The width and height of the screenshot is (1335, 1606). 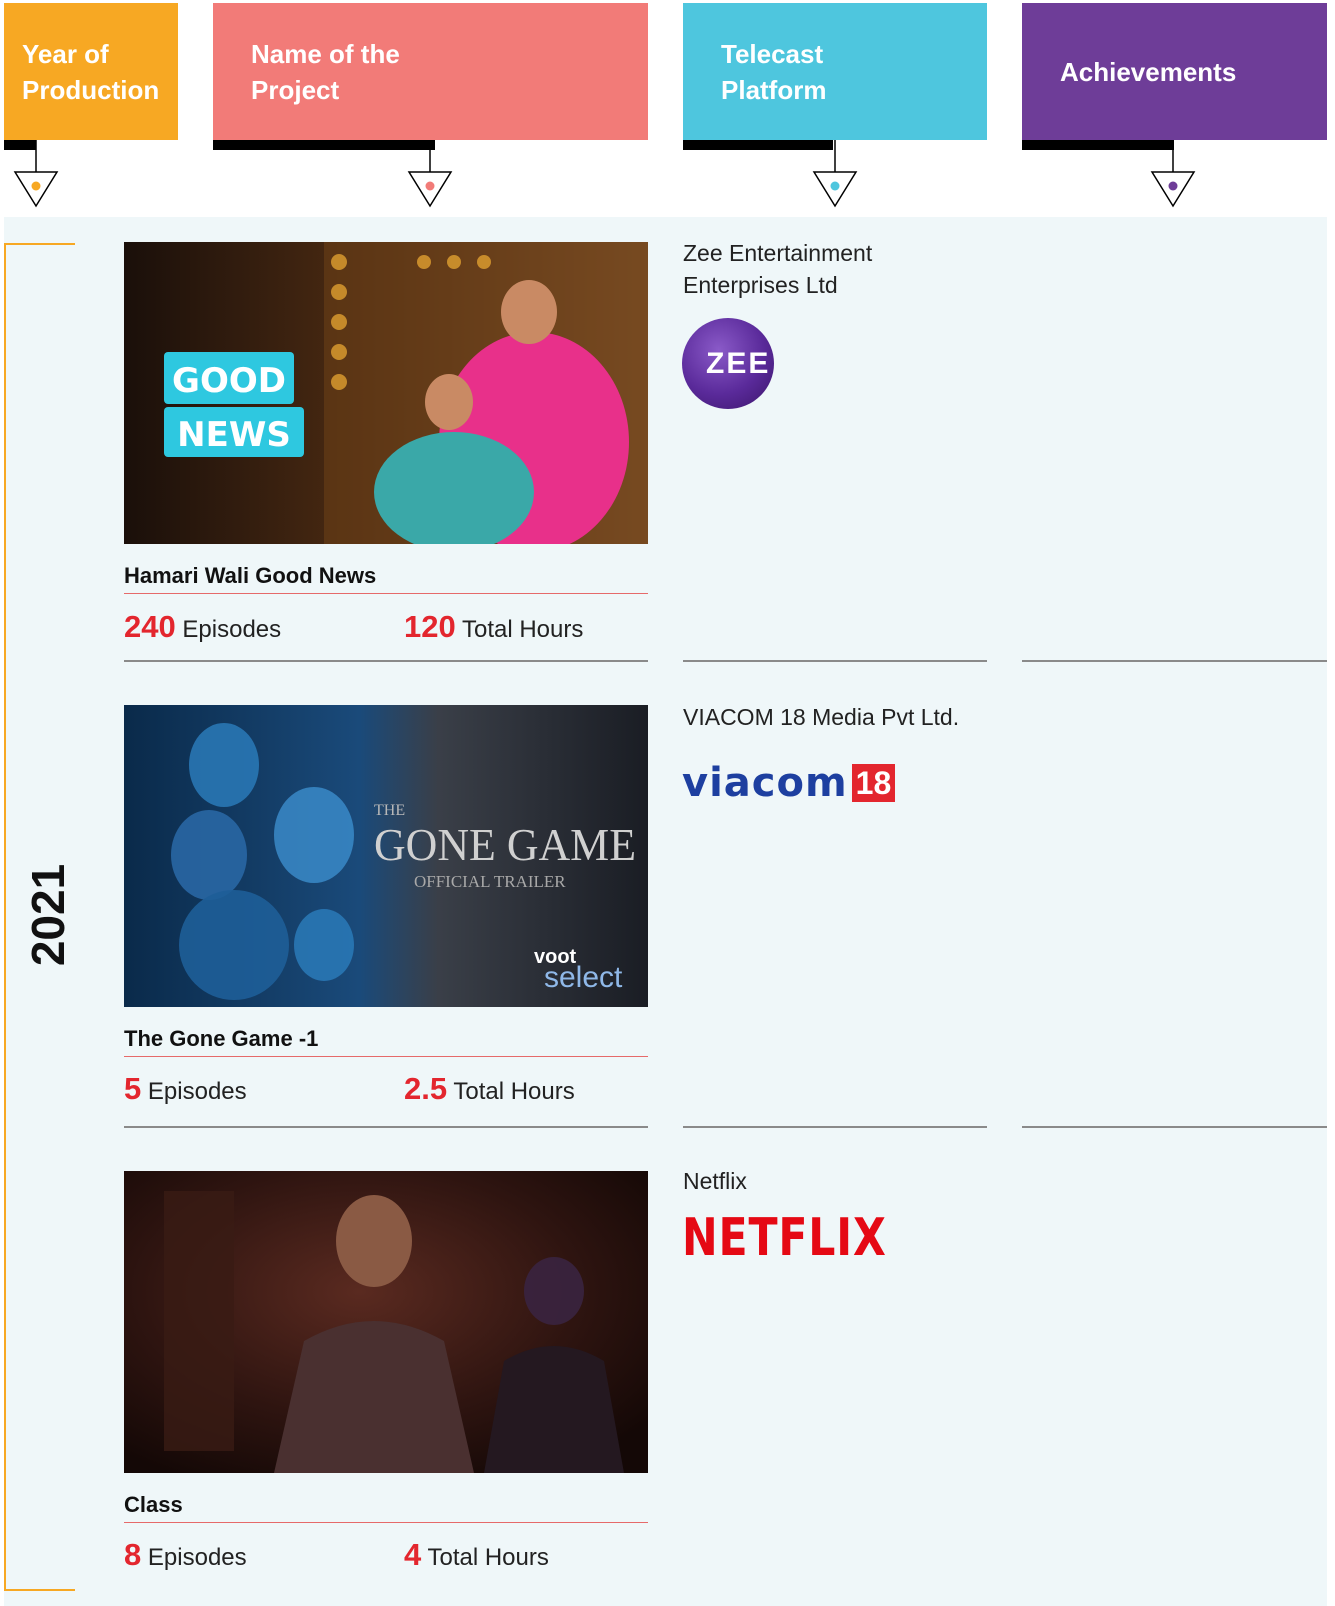 I want to click on header-achievements-label: Achievements, so click(x=1148, y=71).